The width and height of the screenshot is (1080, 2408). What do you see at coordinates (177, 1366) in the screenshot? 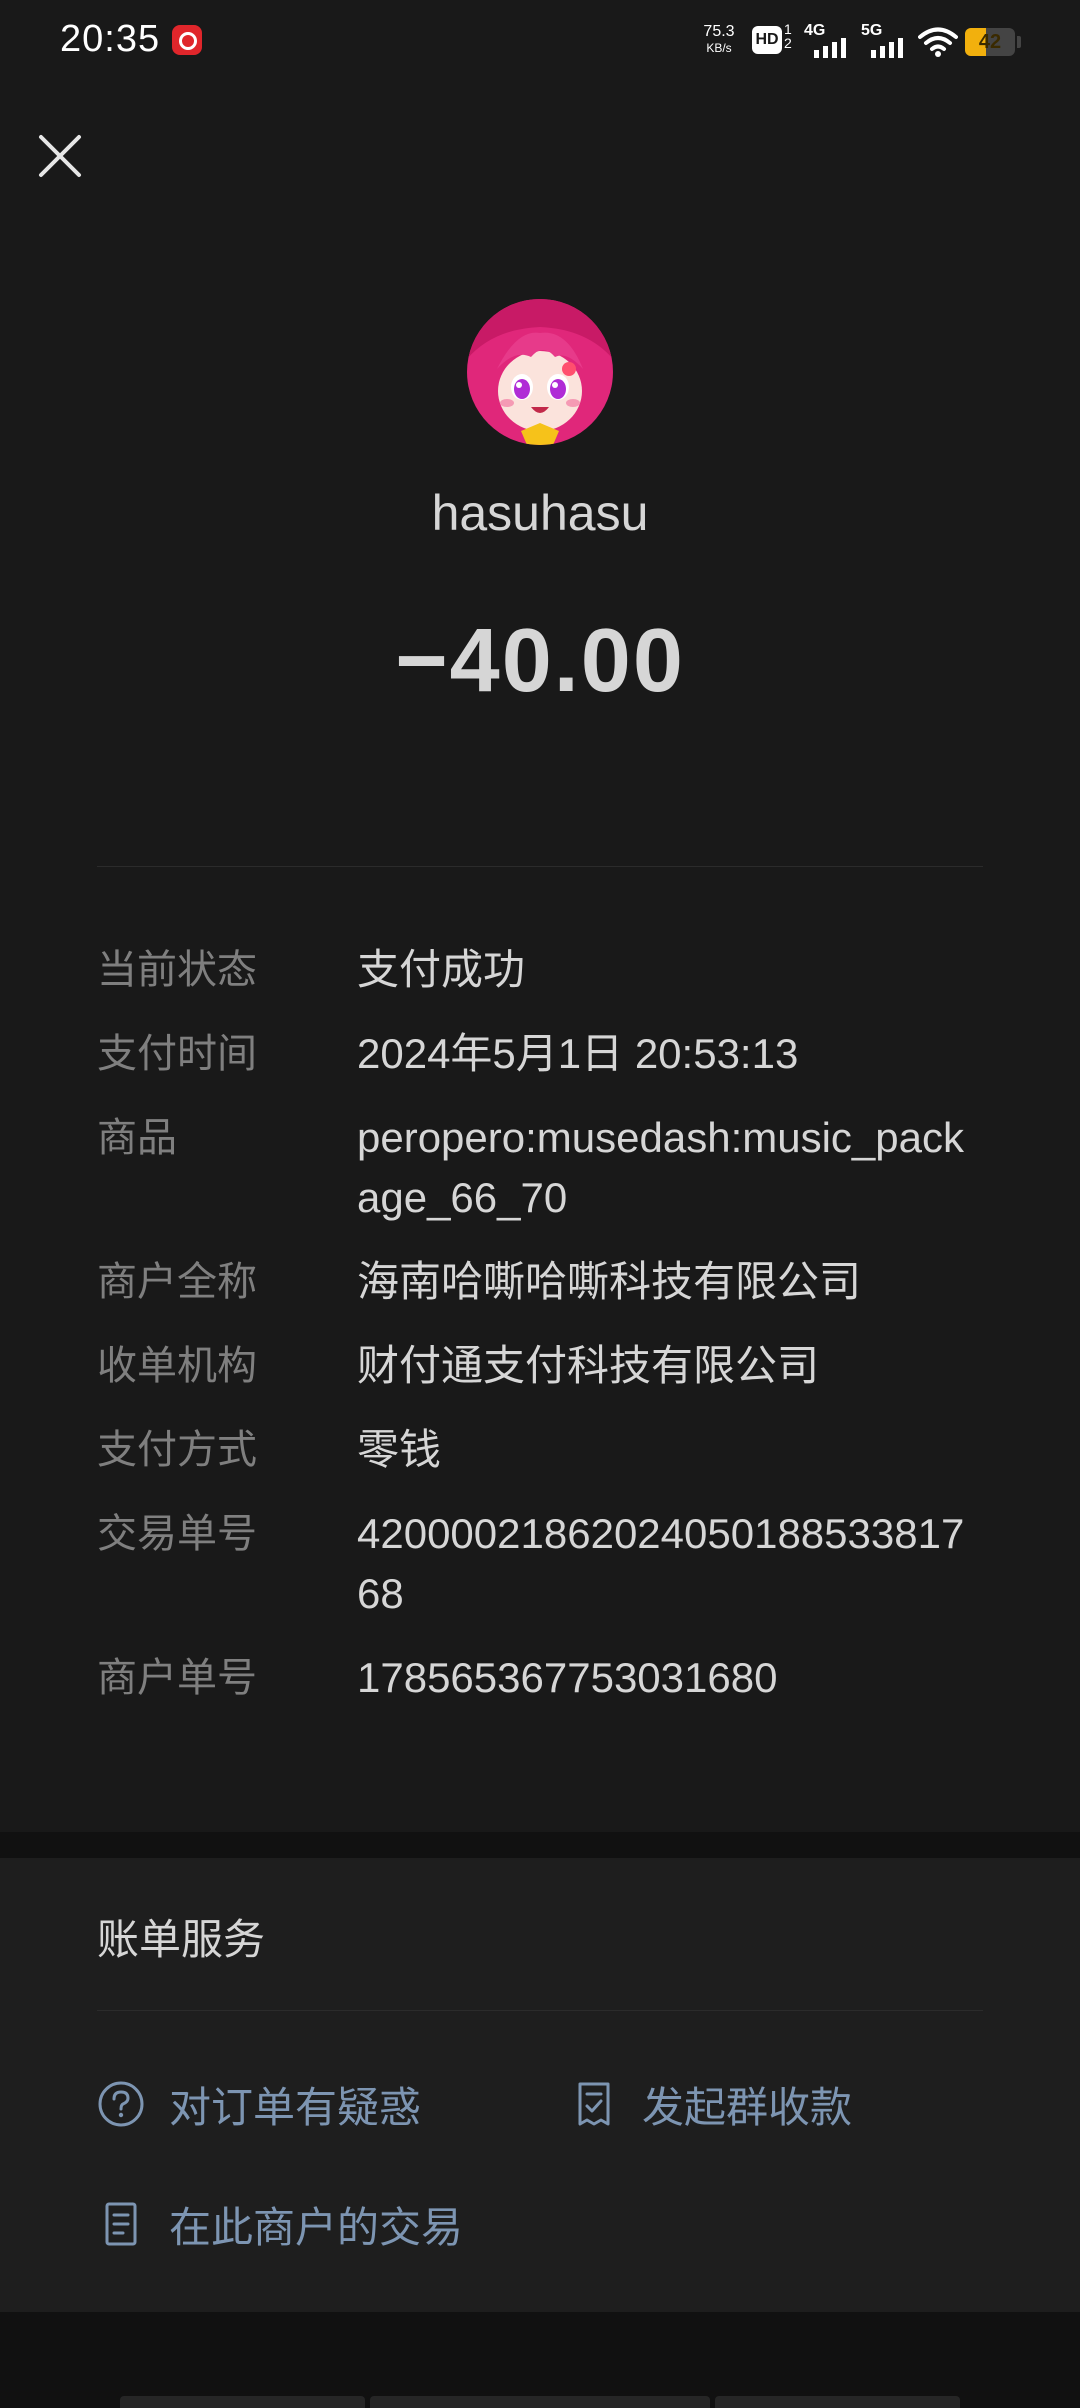
I see `detail-label: 收单机构` at bounding box center [177, 1366].